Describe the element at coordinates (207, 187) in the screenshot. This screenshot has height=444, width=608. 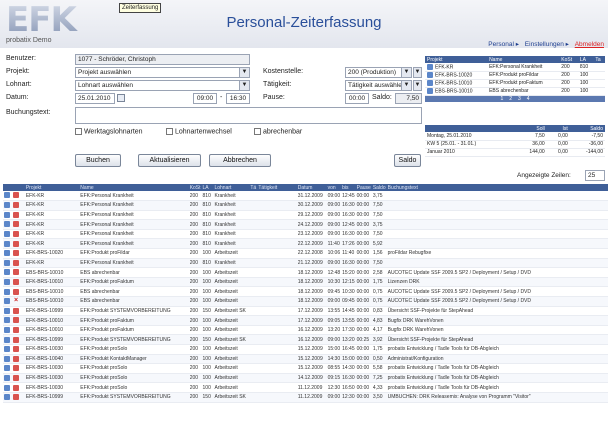
I see `main-col-header: LA` at that location.